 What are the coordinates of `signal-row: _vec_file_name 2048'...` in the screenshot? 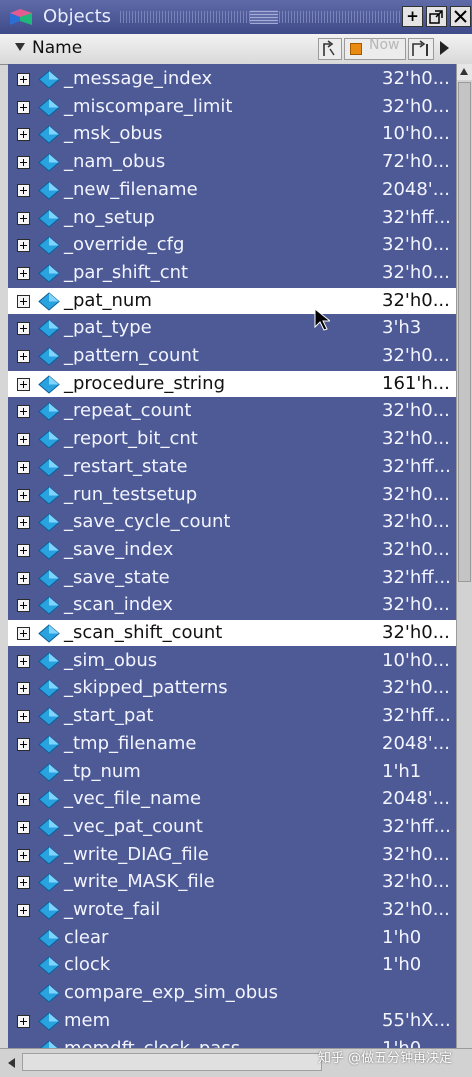 It's located at (232, 799).